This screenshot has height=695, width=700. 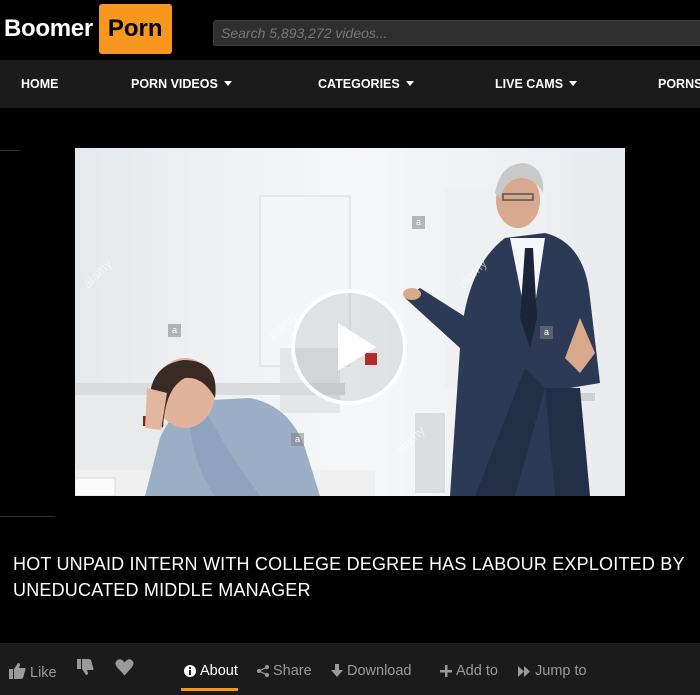 What do you see at coordinates (379, 671) in the screenshot?
I see `download-label: Download` at bounding box center [379, 671].